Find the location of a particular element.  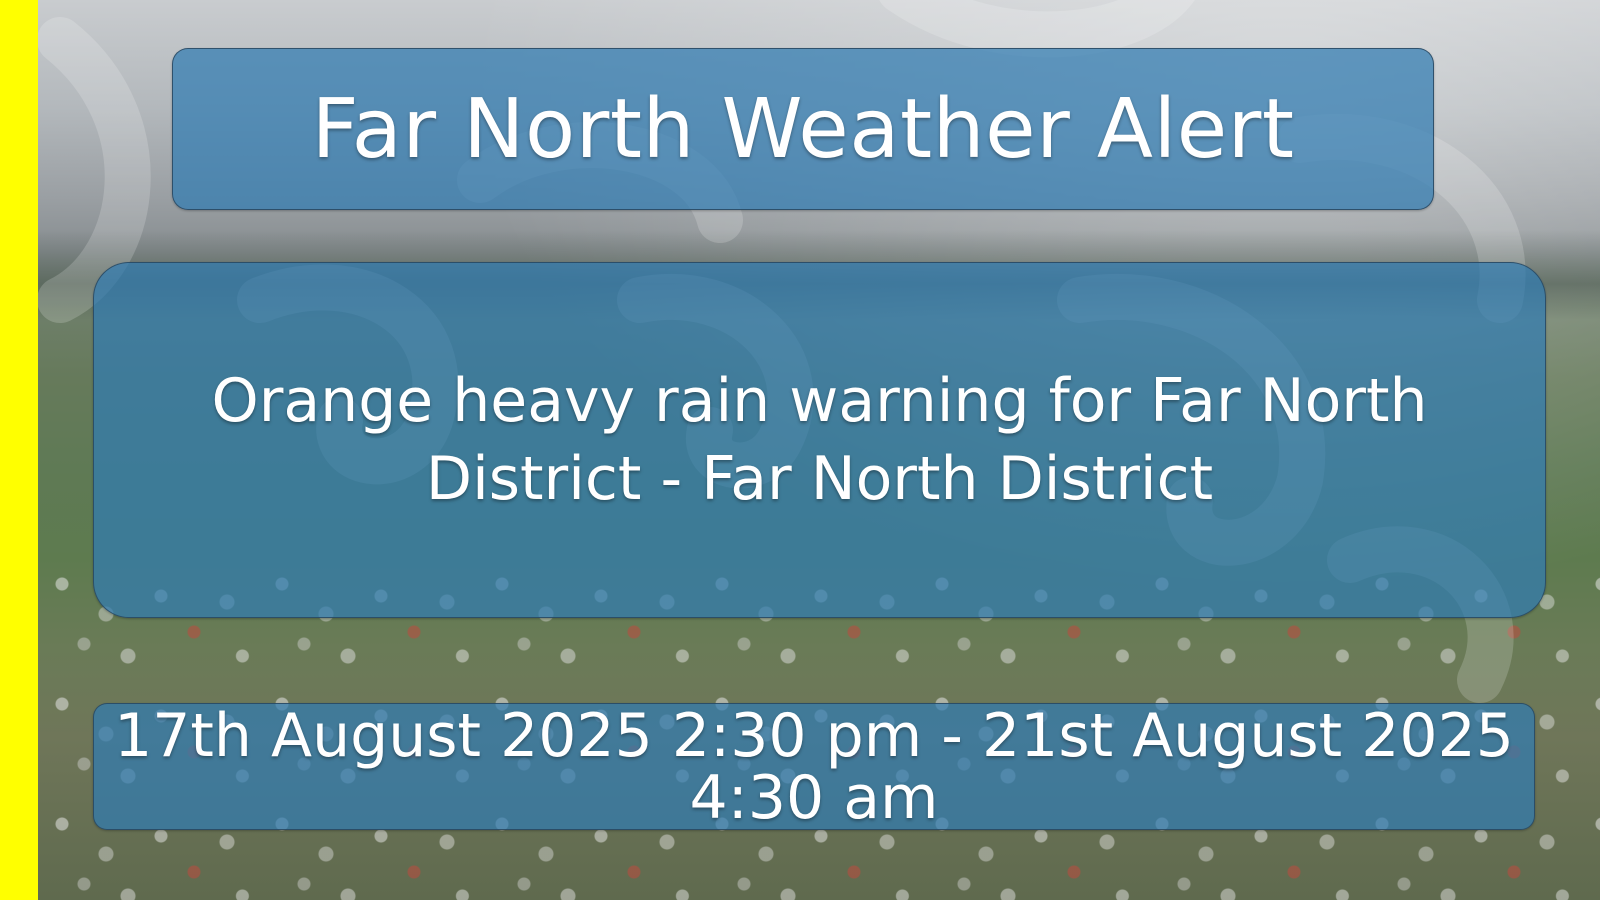

alert-title: Far North Weather Alert is located at coordinates (803, 129).